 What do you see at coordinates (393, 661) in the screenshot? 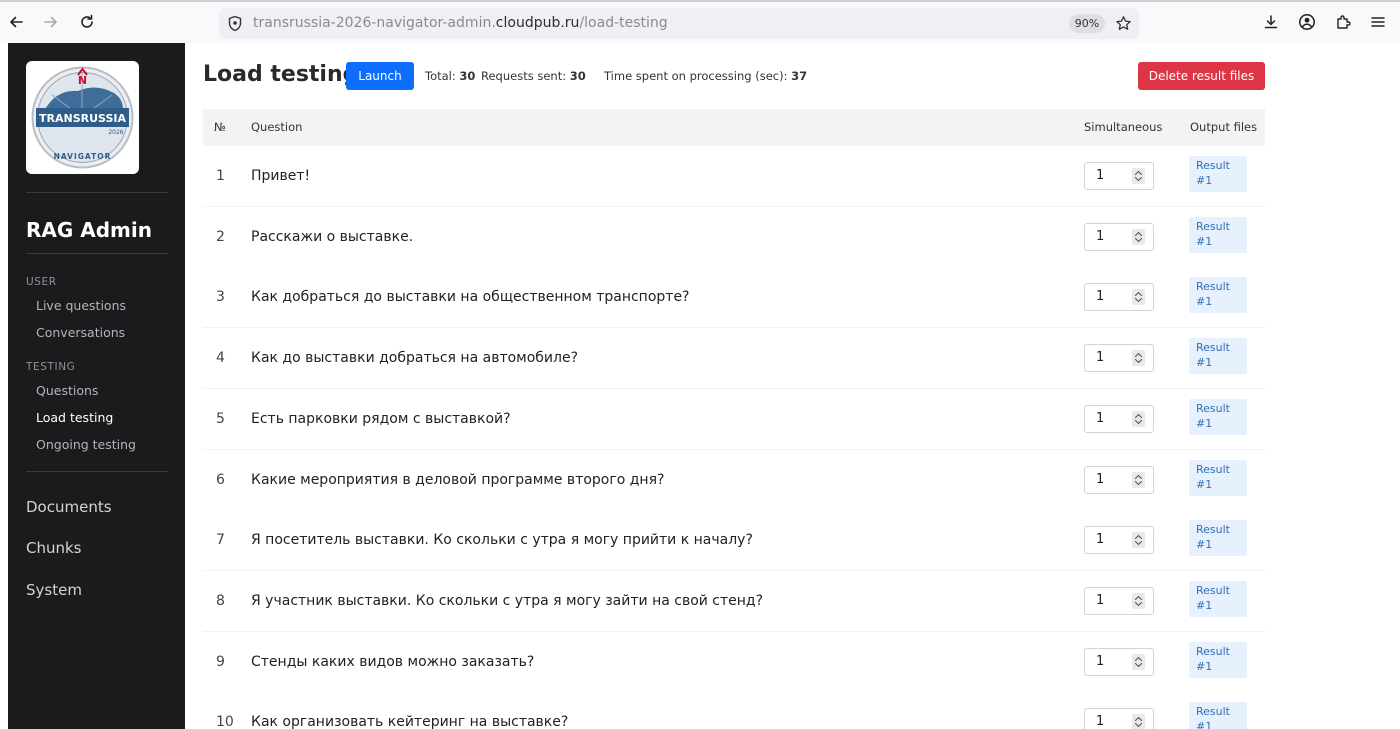
I see `row-question: Стенды каких видов можно заказать?` at bounding box center [393, 661].